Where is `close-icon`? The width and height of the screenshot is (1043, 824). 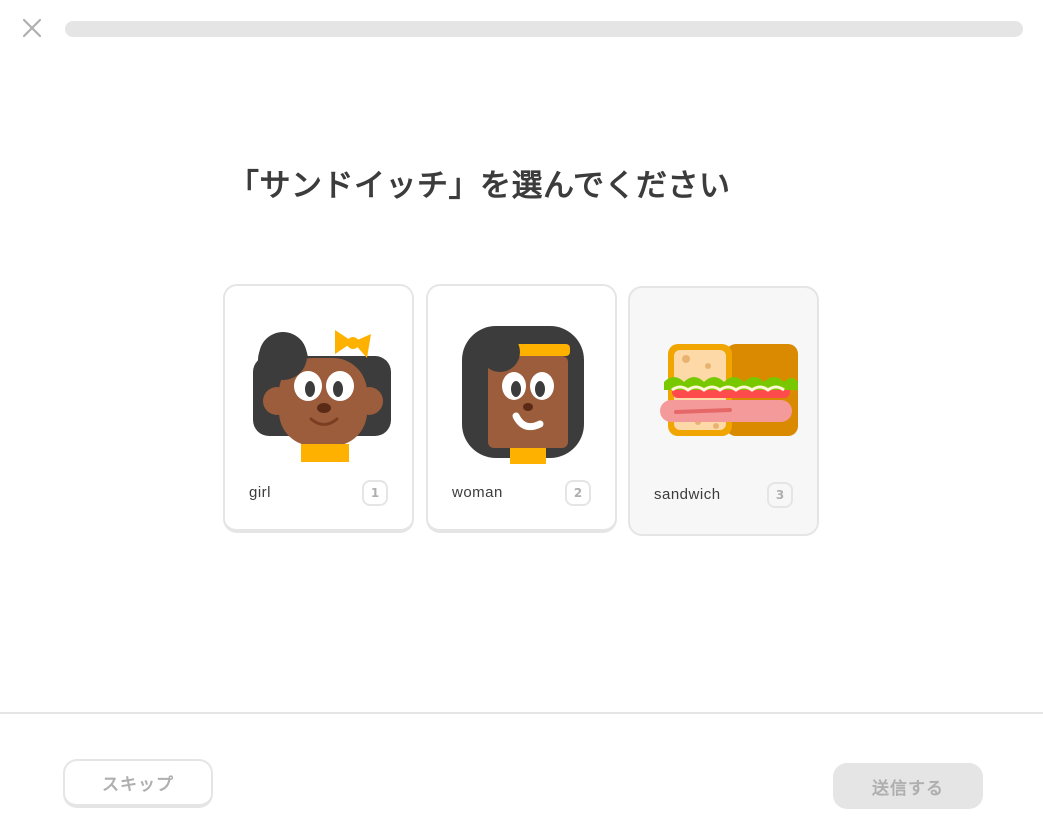
close-icon is located at coordinates (32, 28).